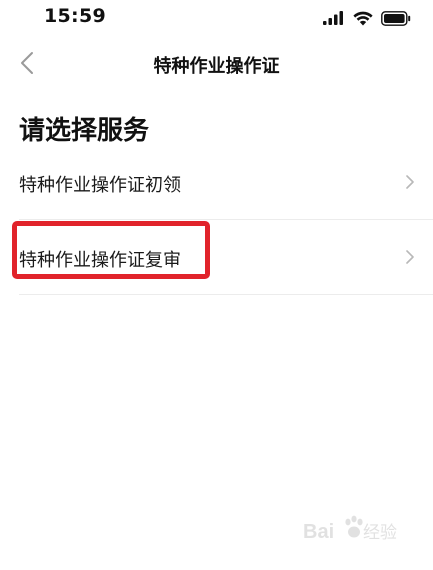 The width and height of the screenshot is (433, 570). What do you see at coordinates (380, 533) in the screenshot?
I see `svg-text: 经验` at bounding box center [380, 533].